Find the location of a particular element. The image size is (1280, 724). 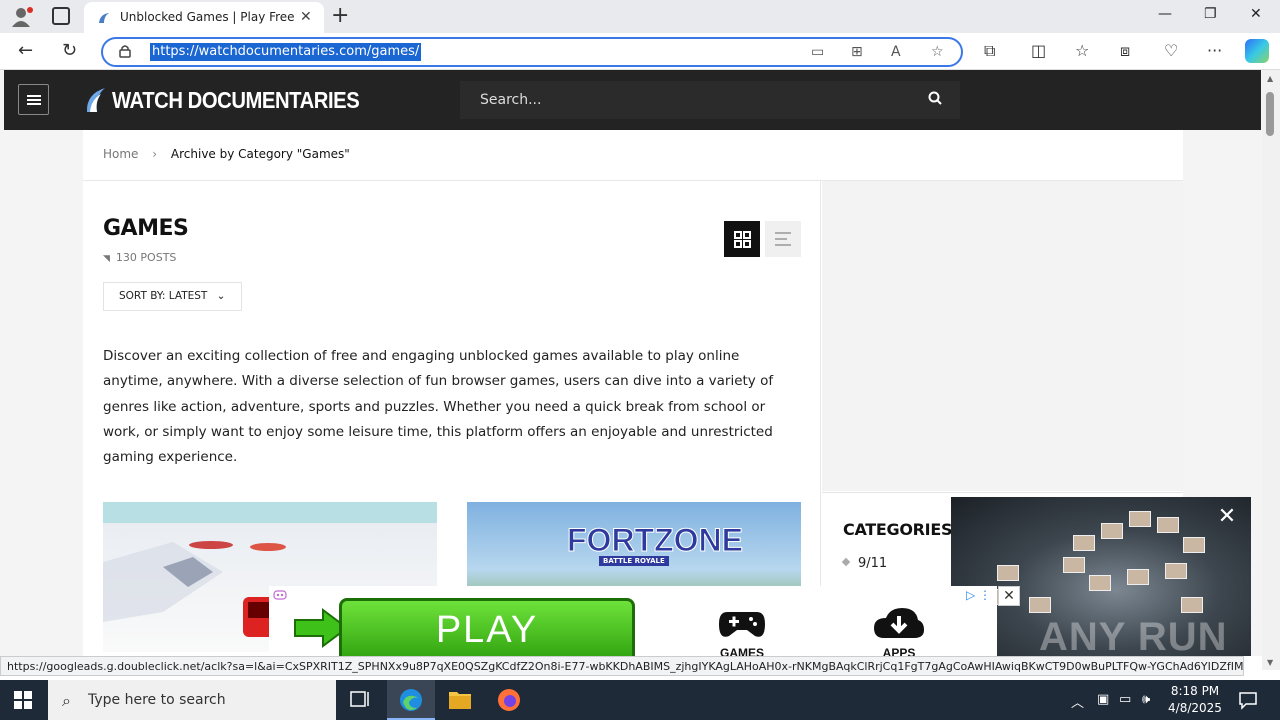

windows-start-icon is located at coordinates (23, 700).